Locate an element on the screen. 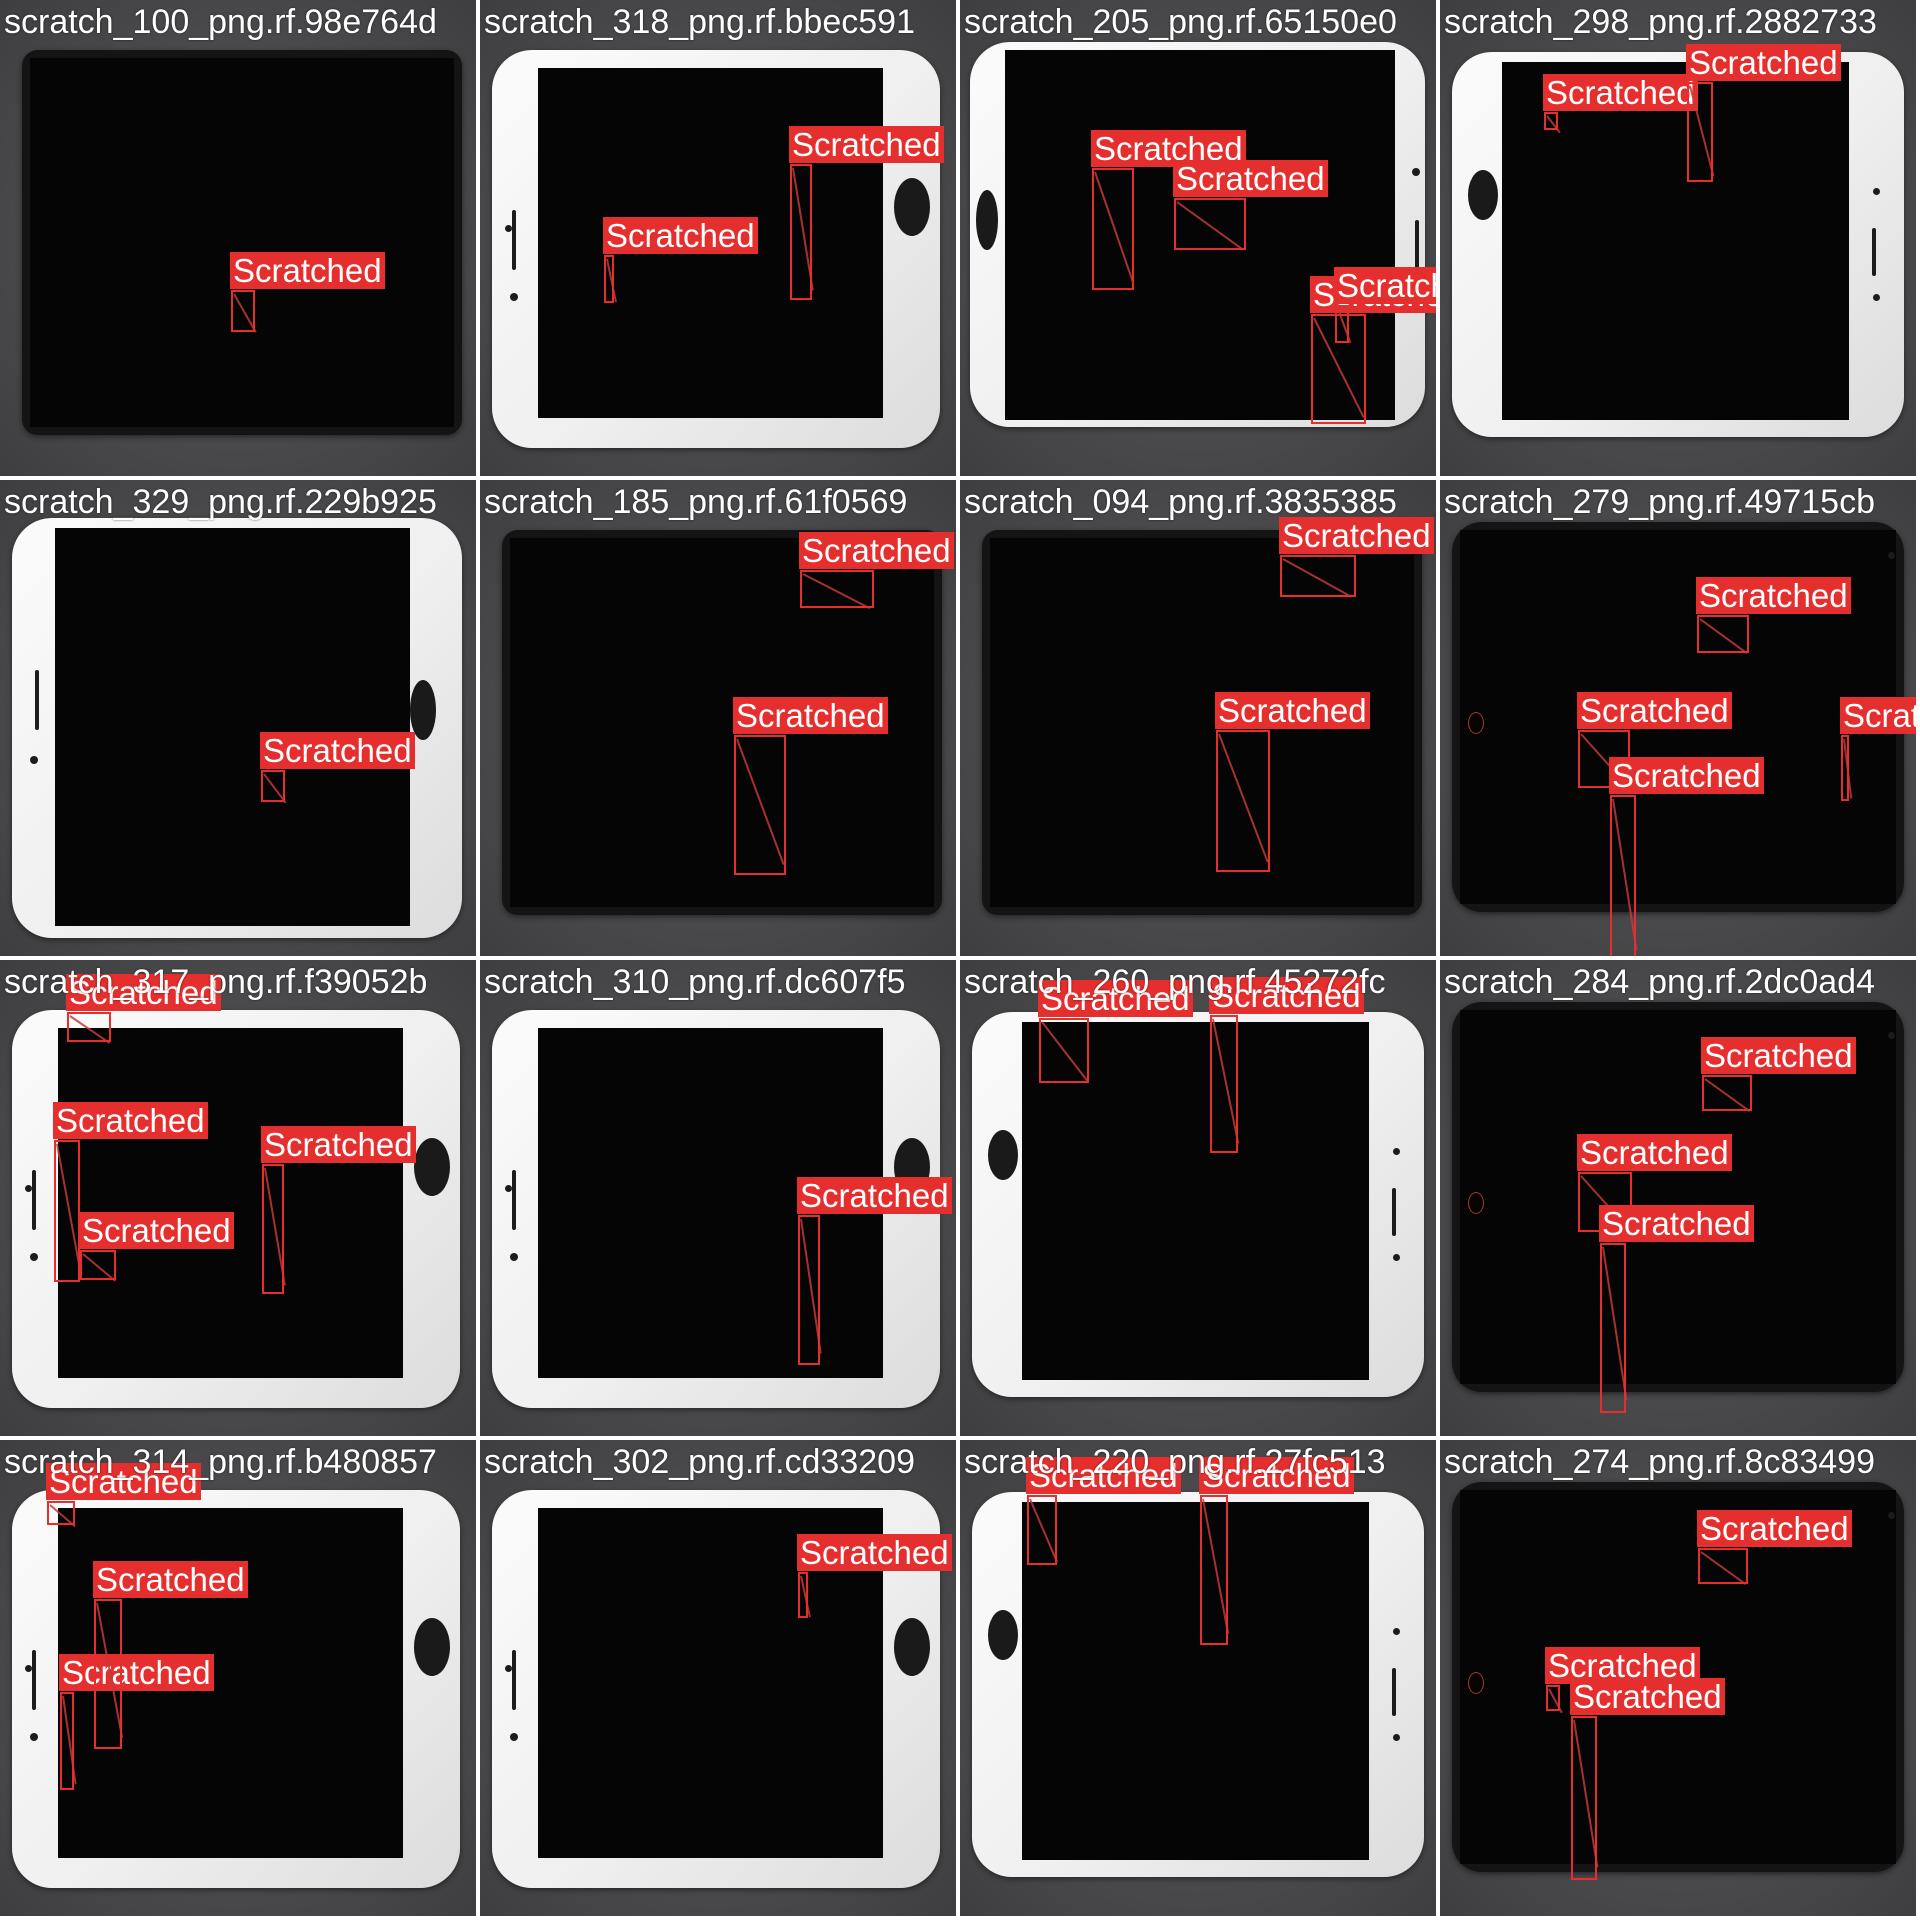  image-filename: scratch_284_png.rf.2dc0ad4 is located at coordinates (1659, 982).